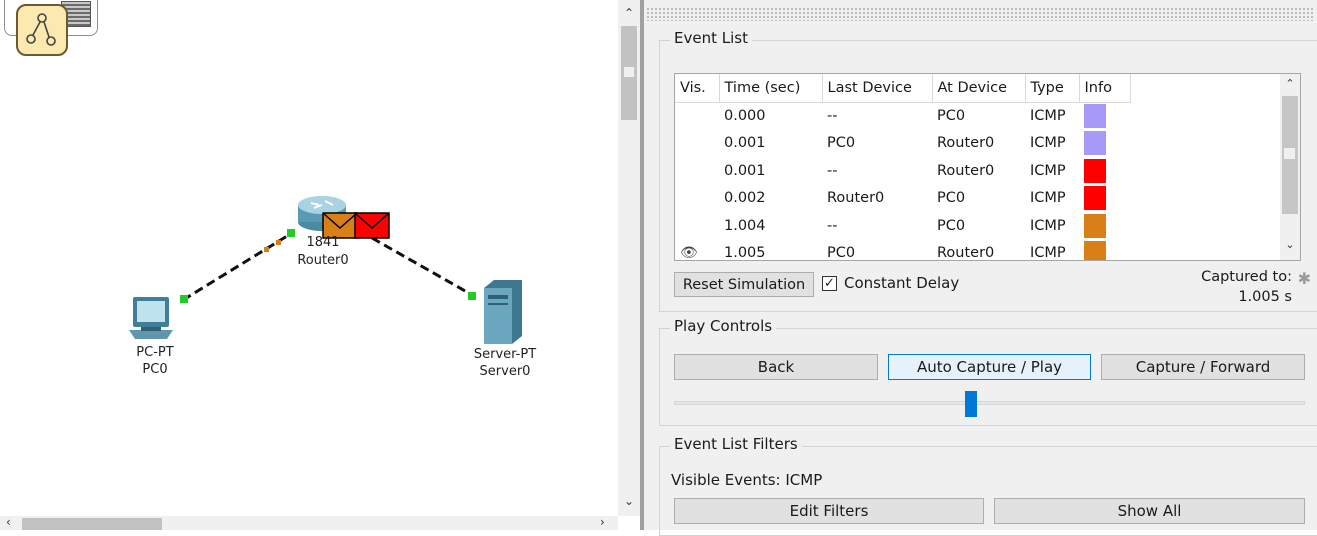 This screenshot has width=1317, height=536. I want to click on router0-name-label: Router0, so click(322, 260).